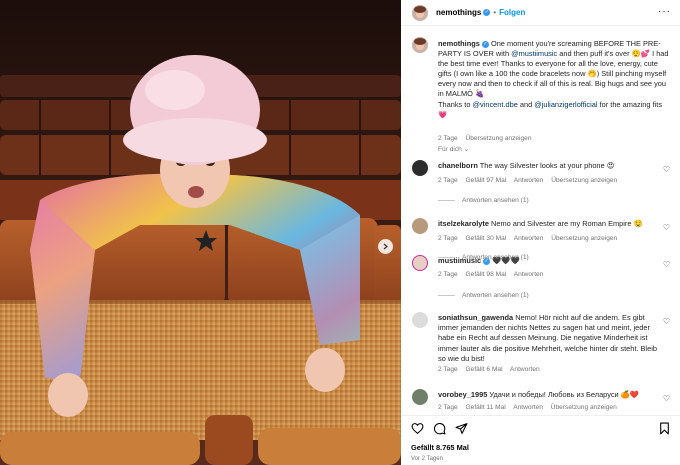  Describe the element at coordinates (417, 428) in the screenshot. I see `heart-icon` at that location.